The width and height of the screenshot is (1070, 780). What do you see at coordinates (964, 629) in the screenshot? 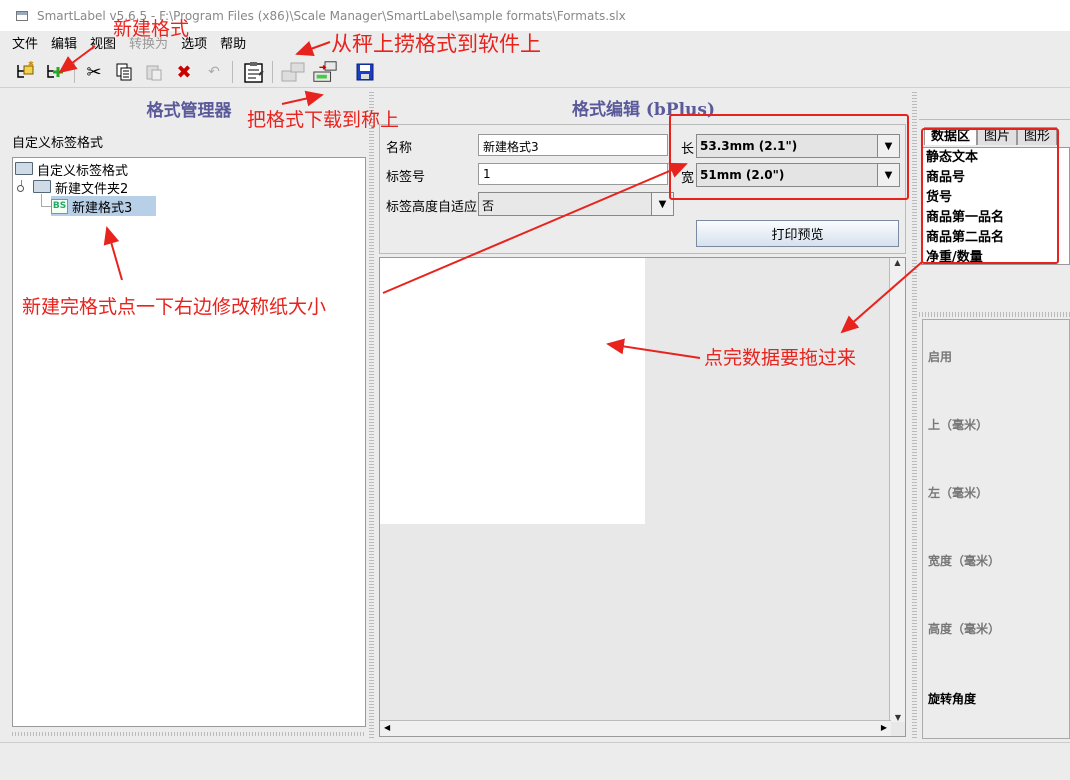
I see `prop-height: 高度（毫米）` at bounding box center [964, 629].